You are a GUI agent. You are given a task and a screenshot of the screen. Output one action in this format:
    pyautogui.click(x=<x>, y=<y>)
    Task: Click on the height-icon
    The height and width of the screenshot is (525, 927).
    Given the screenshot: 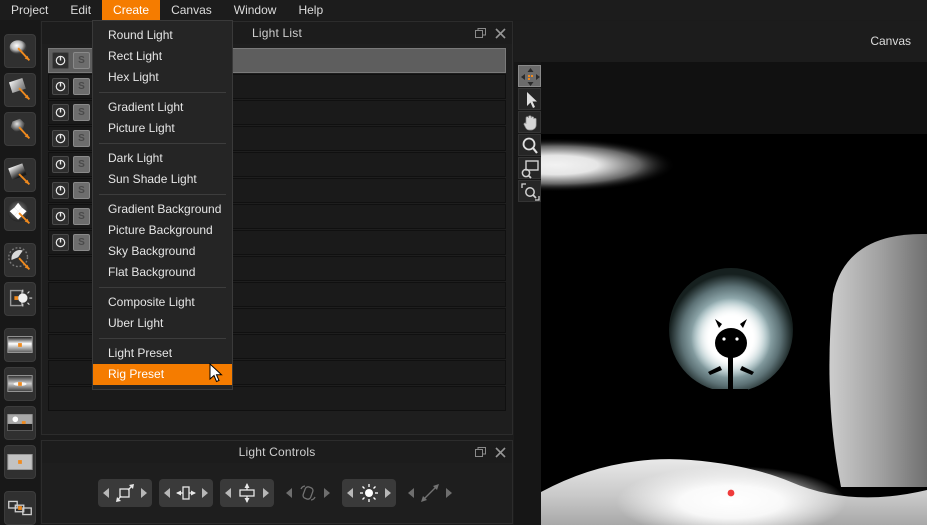 What is the action you would take?
    pyautogui.click(x=247, y=493)
    